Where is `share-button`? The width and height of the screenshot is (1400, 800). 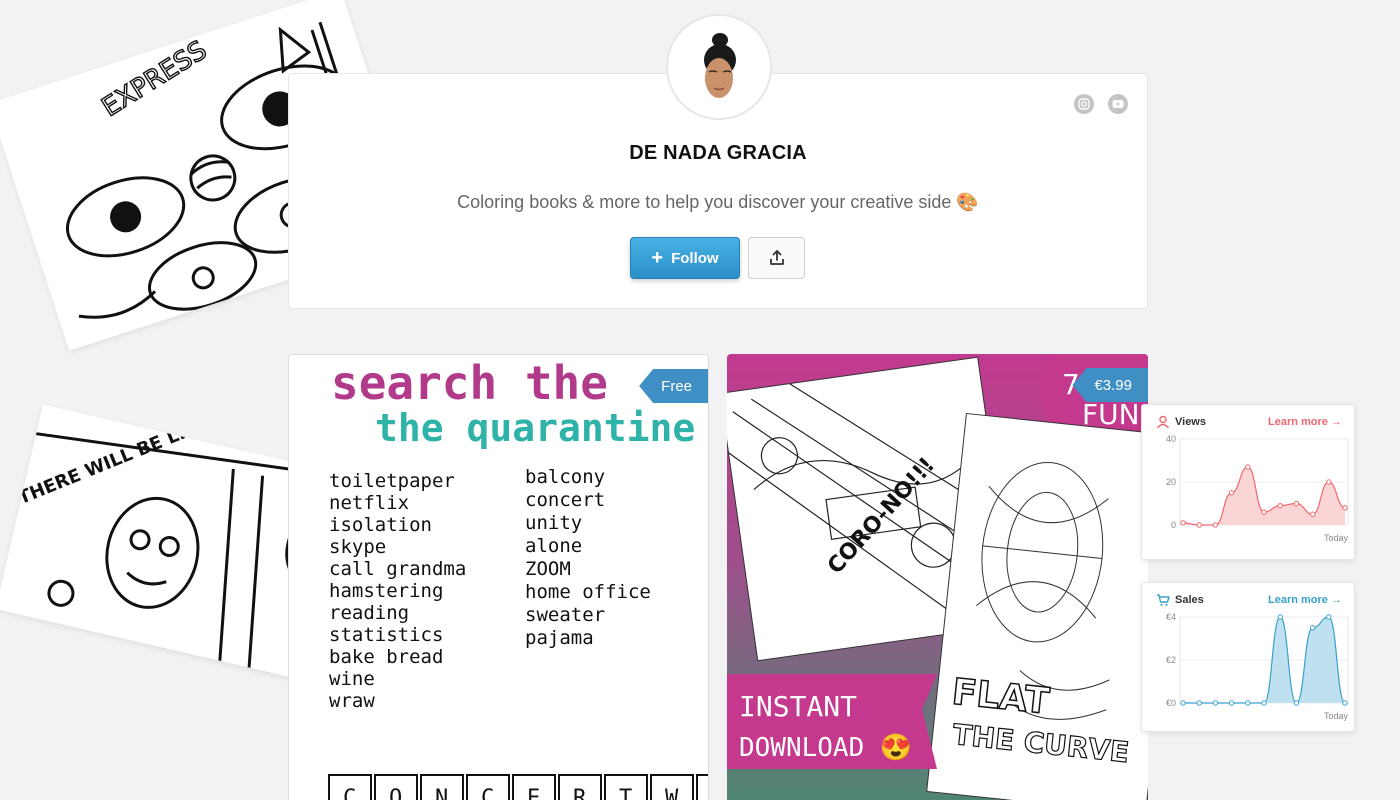
share-button is located at coordinates (776, 258).